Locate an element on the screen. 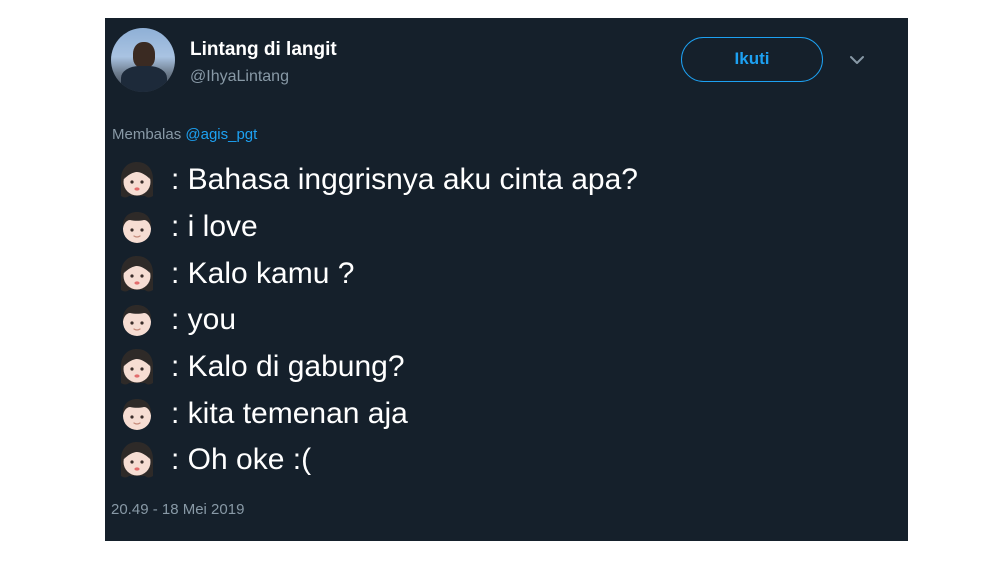  dialogue-text: : Kalo kamu ? is located at coordinates (263, 273).